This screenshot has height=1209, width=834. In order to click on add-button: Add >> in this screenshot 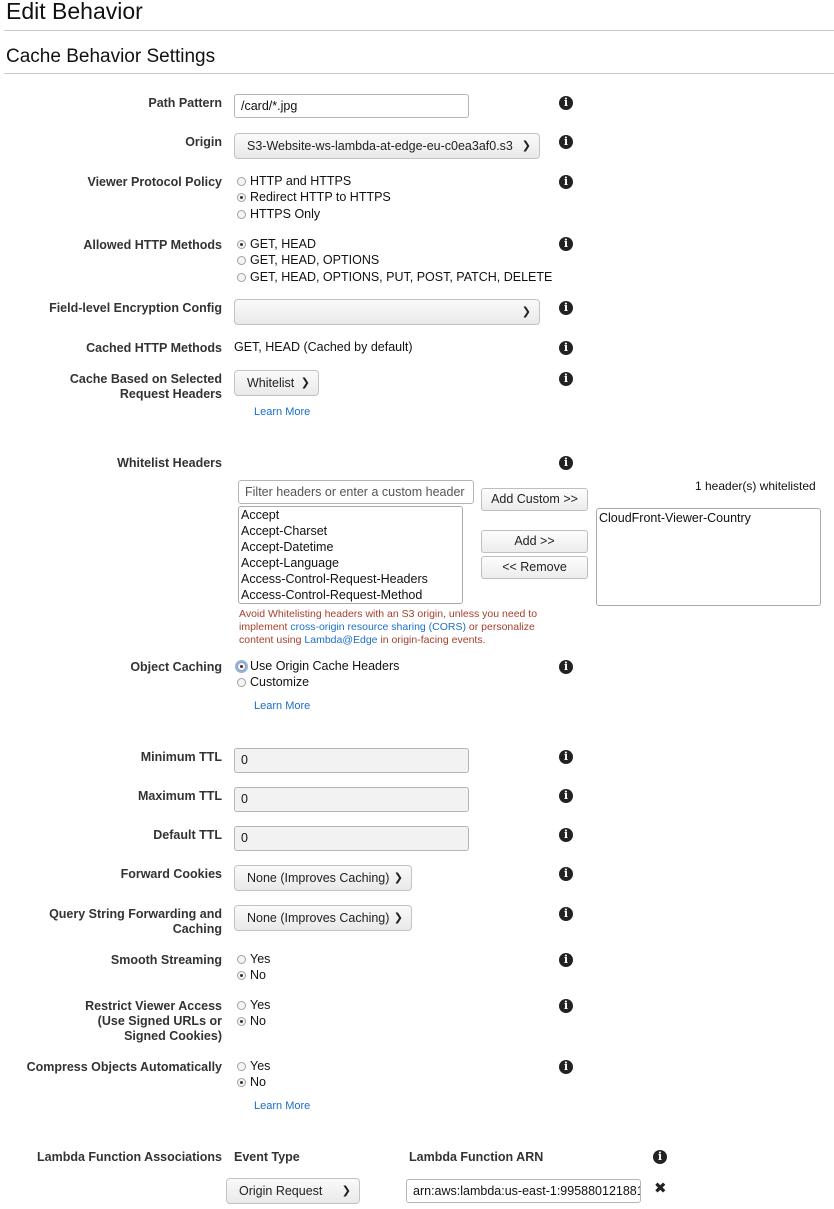, I will do `click(534, 541)`.